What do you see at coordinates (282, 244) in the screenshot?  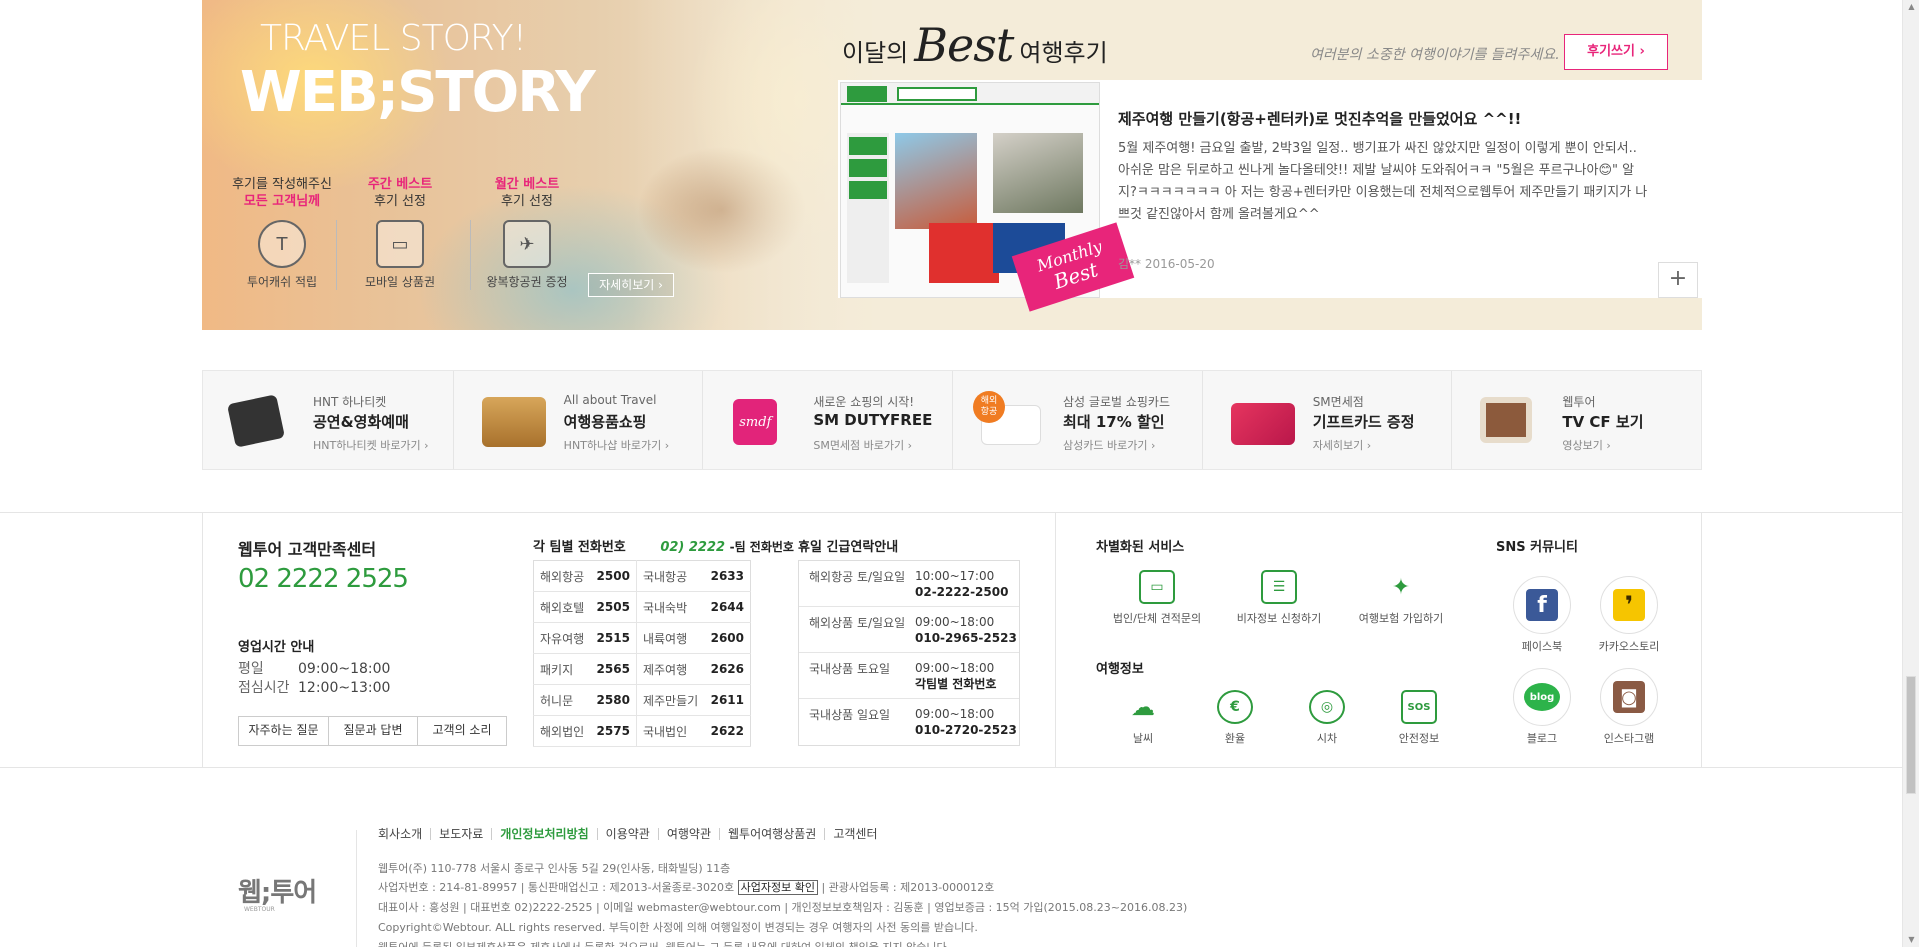 I see `coin-icon: T` at bounding box center [282, 244].